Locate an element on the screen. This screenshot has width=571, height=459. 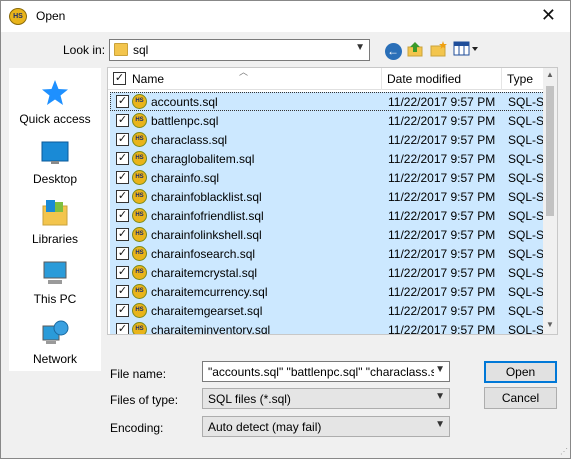
file-name: charainfolinkshell.sql is located at coordinates (206, 235).